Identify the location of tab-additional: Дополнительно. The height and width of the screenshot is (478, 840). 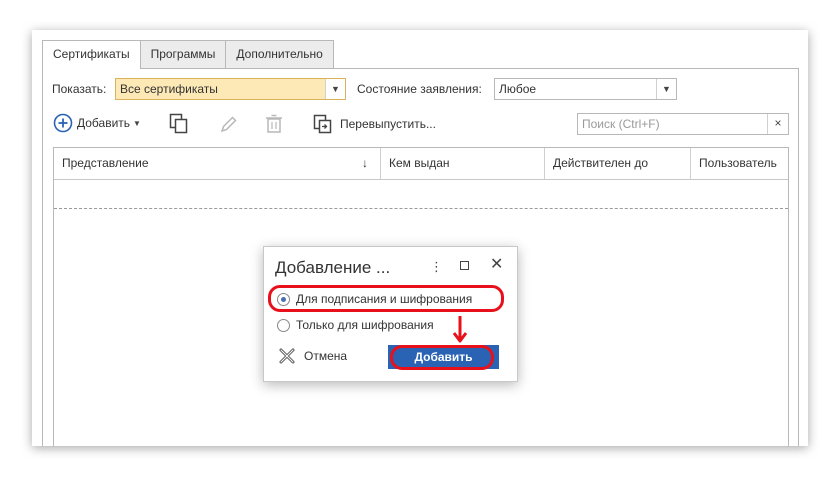
(279, 54).